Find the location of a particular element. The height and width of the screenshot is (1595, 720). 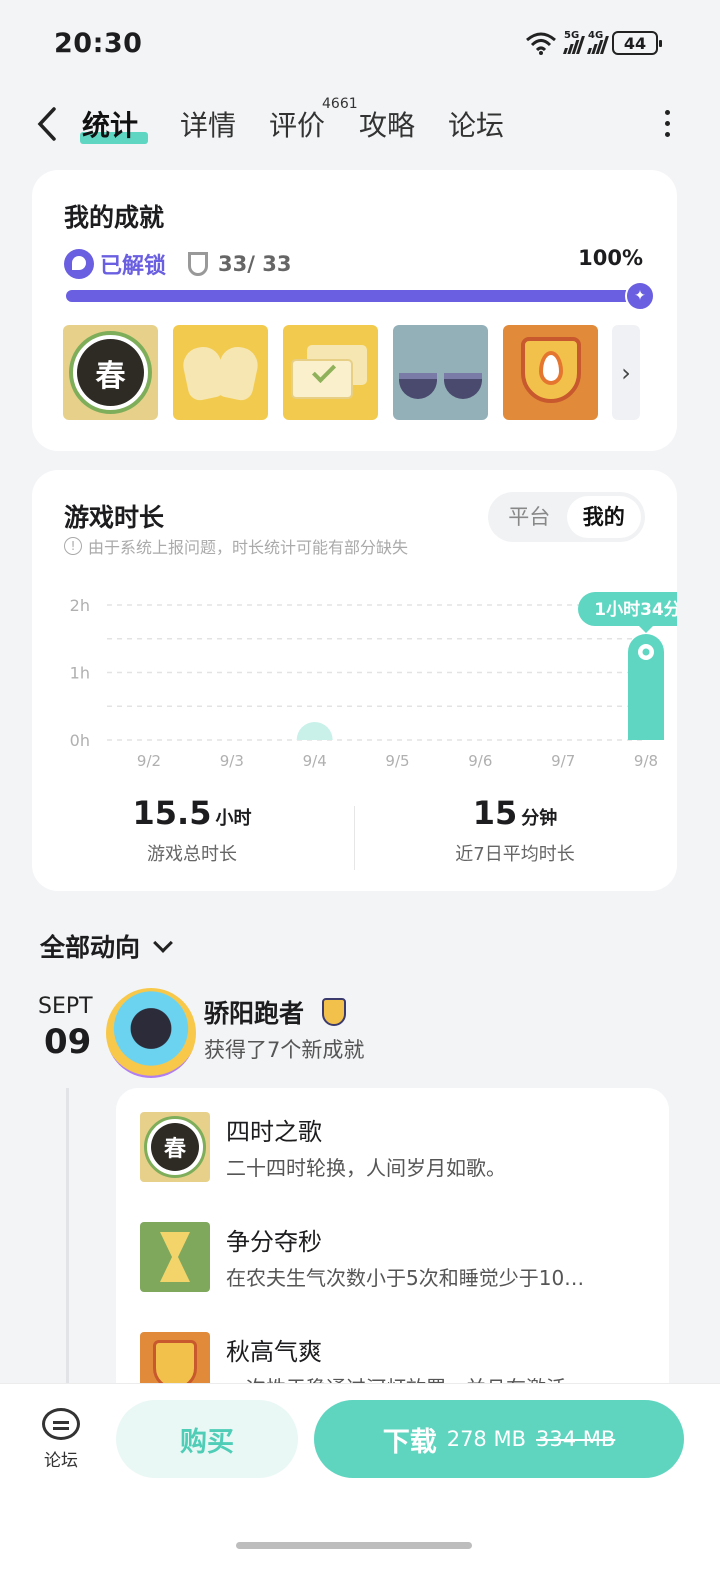

achievement-count: 33/ 33 is located at coordinates (255, 264).